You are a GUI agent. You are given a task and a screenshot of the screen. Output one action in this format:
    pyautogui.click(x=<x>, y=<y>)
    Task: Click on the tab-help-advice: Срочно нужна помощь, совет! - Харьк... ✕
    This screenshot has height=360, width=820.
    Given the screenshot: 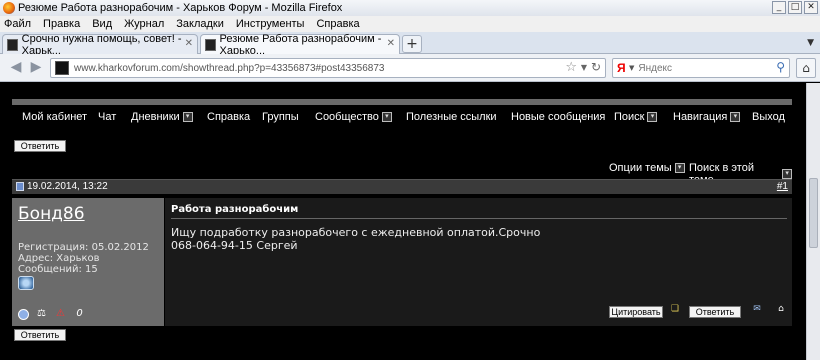 What is the action you would take?
    pyautogui.click(x=100, y=44)
    